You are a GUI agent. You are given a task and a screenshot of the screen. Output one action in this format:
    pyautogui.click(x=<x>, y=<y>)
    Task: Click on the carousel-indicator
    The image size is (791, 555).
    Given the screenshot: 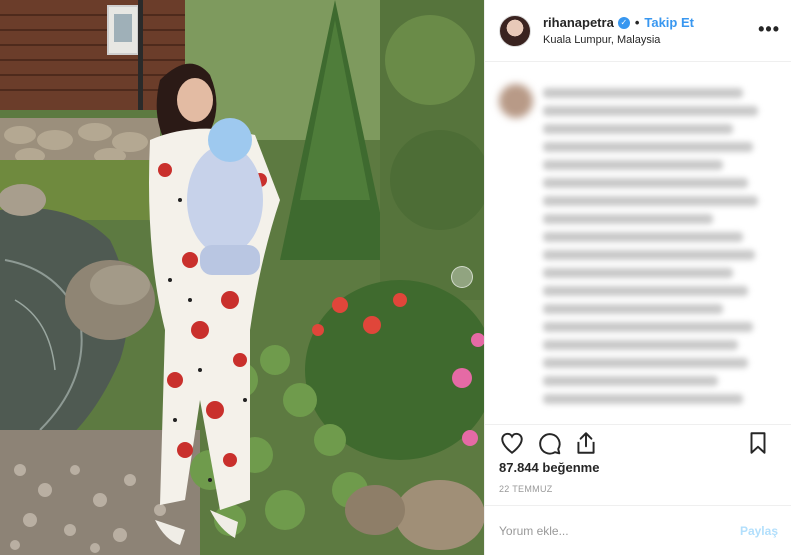 What is the action you would take?
    pyautogui.click(x=462, y=277)
    